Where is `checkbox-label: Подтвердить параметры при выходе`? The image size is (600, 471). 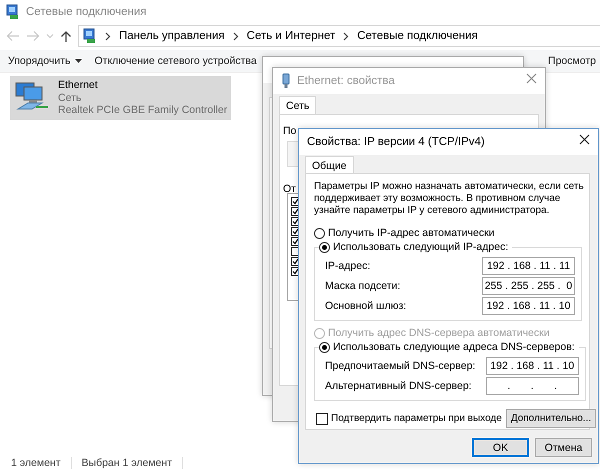
checkbox-label: Подтвердить параметры при выходе is located at coordinates (416, 418).